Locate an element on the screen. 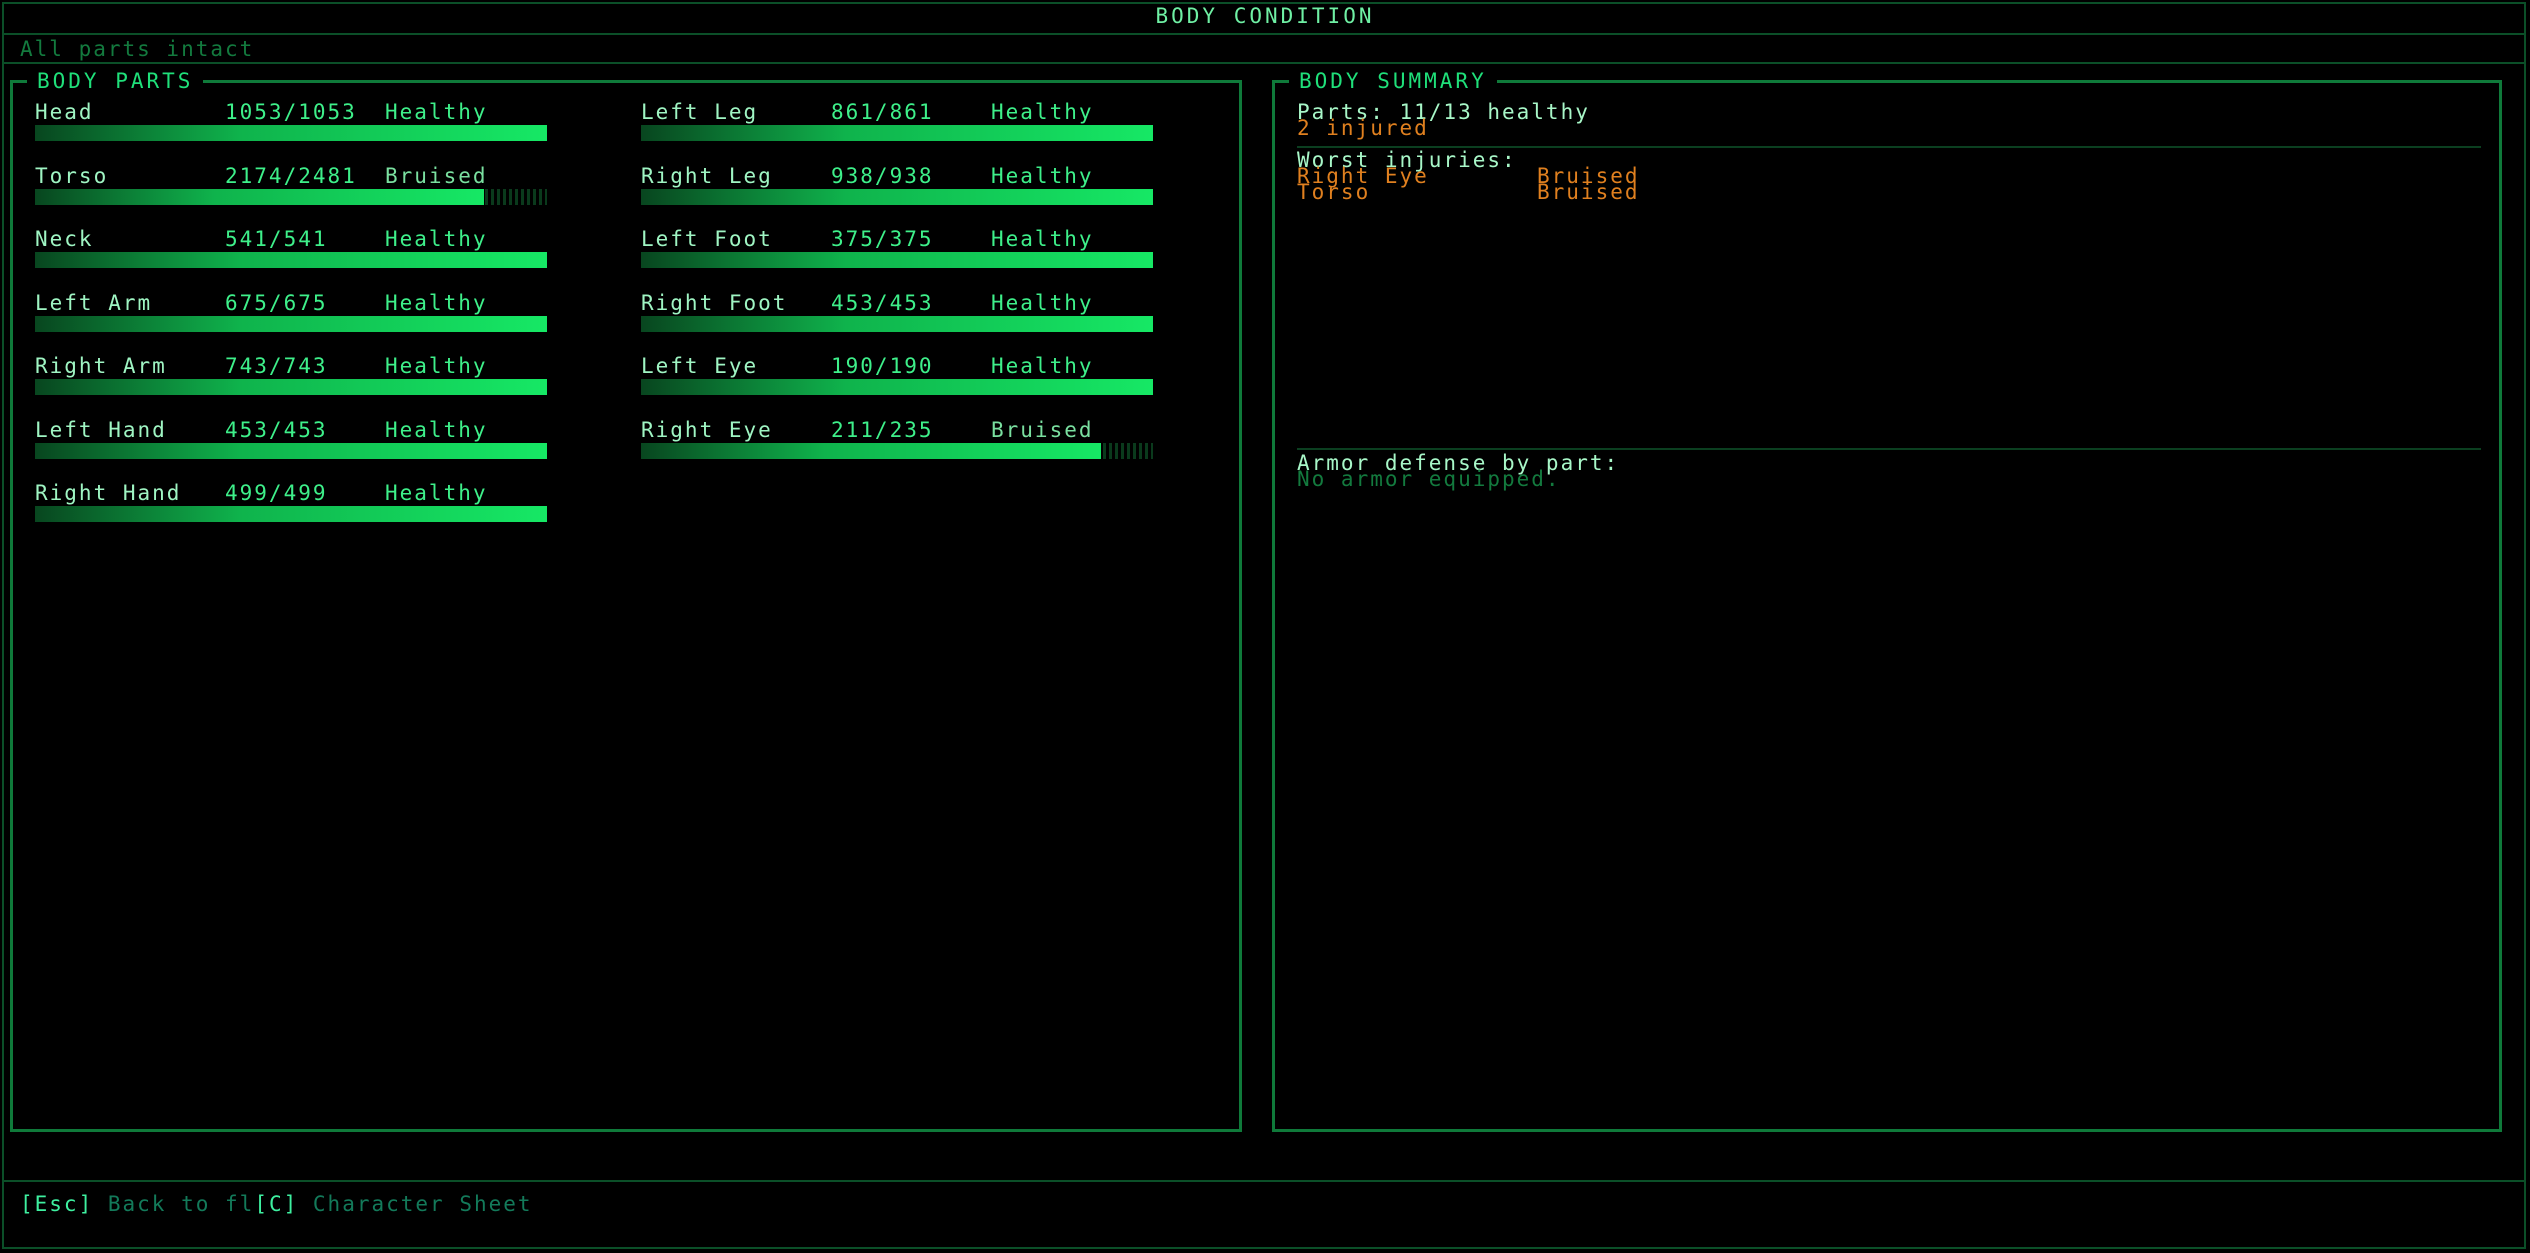  part-info-row: Left Hand 453/453 Healthy is located at coordinates (291, 430).